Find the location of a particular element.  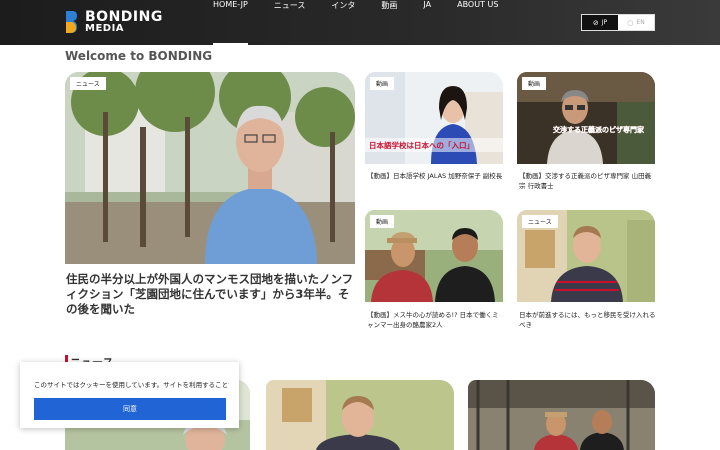

language-switch: ⊘ JP ○ EN is located at coordinates (618, 22).